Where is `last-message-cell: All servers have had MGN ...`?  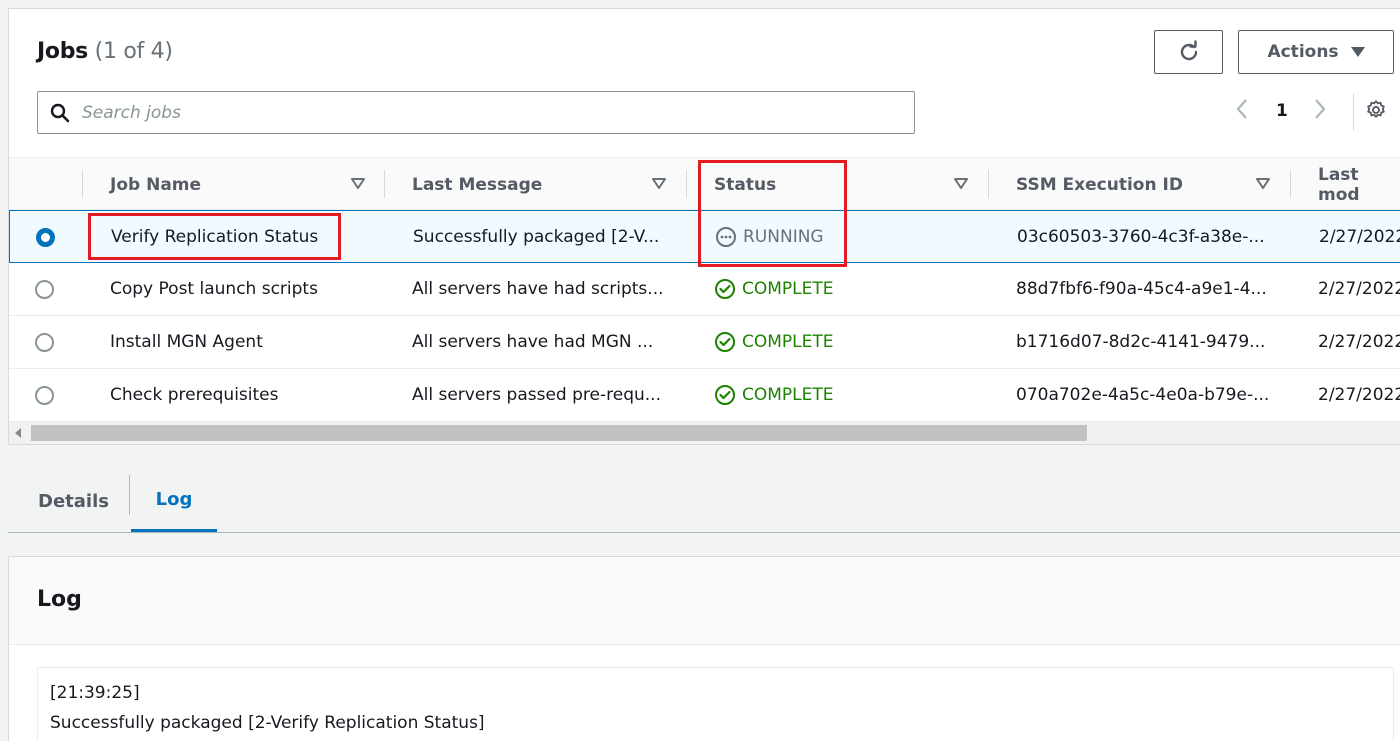 last-message-cell: All servers have had MGN ... is located at coordinates (533, 342).